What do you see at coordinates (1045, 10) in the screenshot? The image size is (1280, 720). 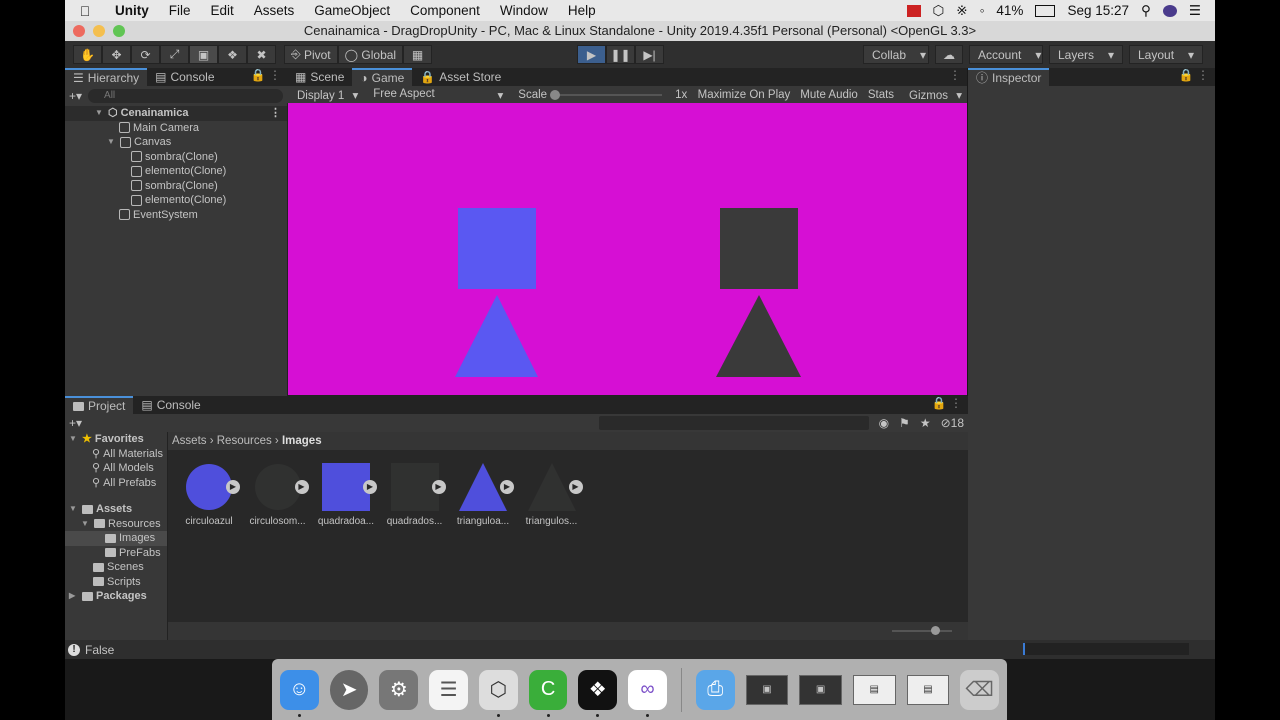 I see `battery-icon` at bounding box center [1045, 10].